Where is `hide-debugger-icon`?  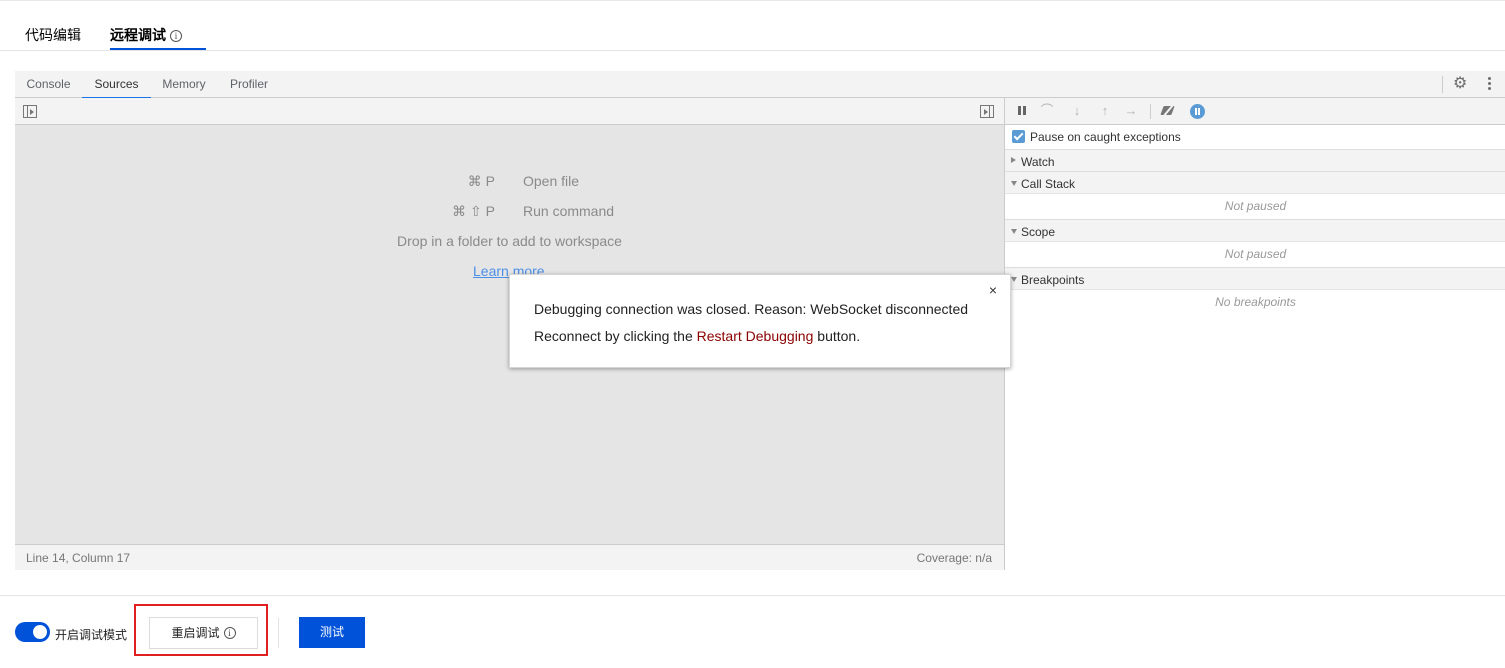 hide-debugger-icon is located at coordinates (987, 111).